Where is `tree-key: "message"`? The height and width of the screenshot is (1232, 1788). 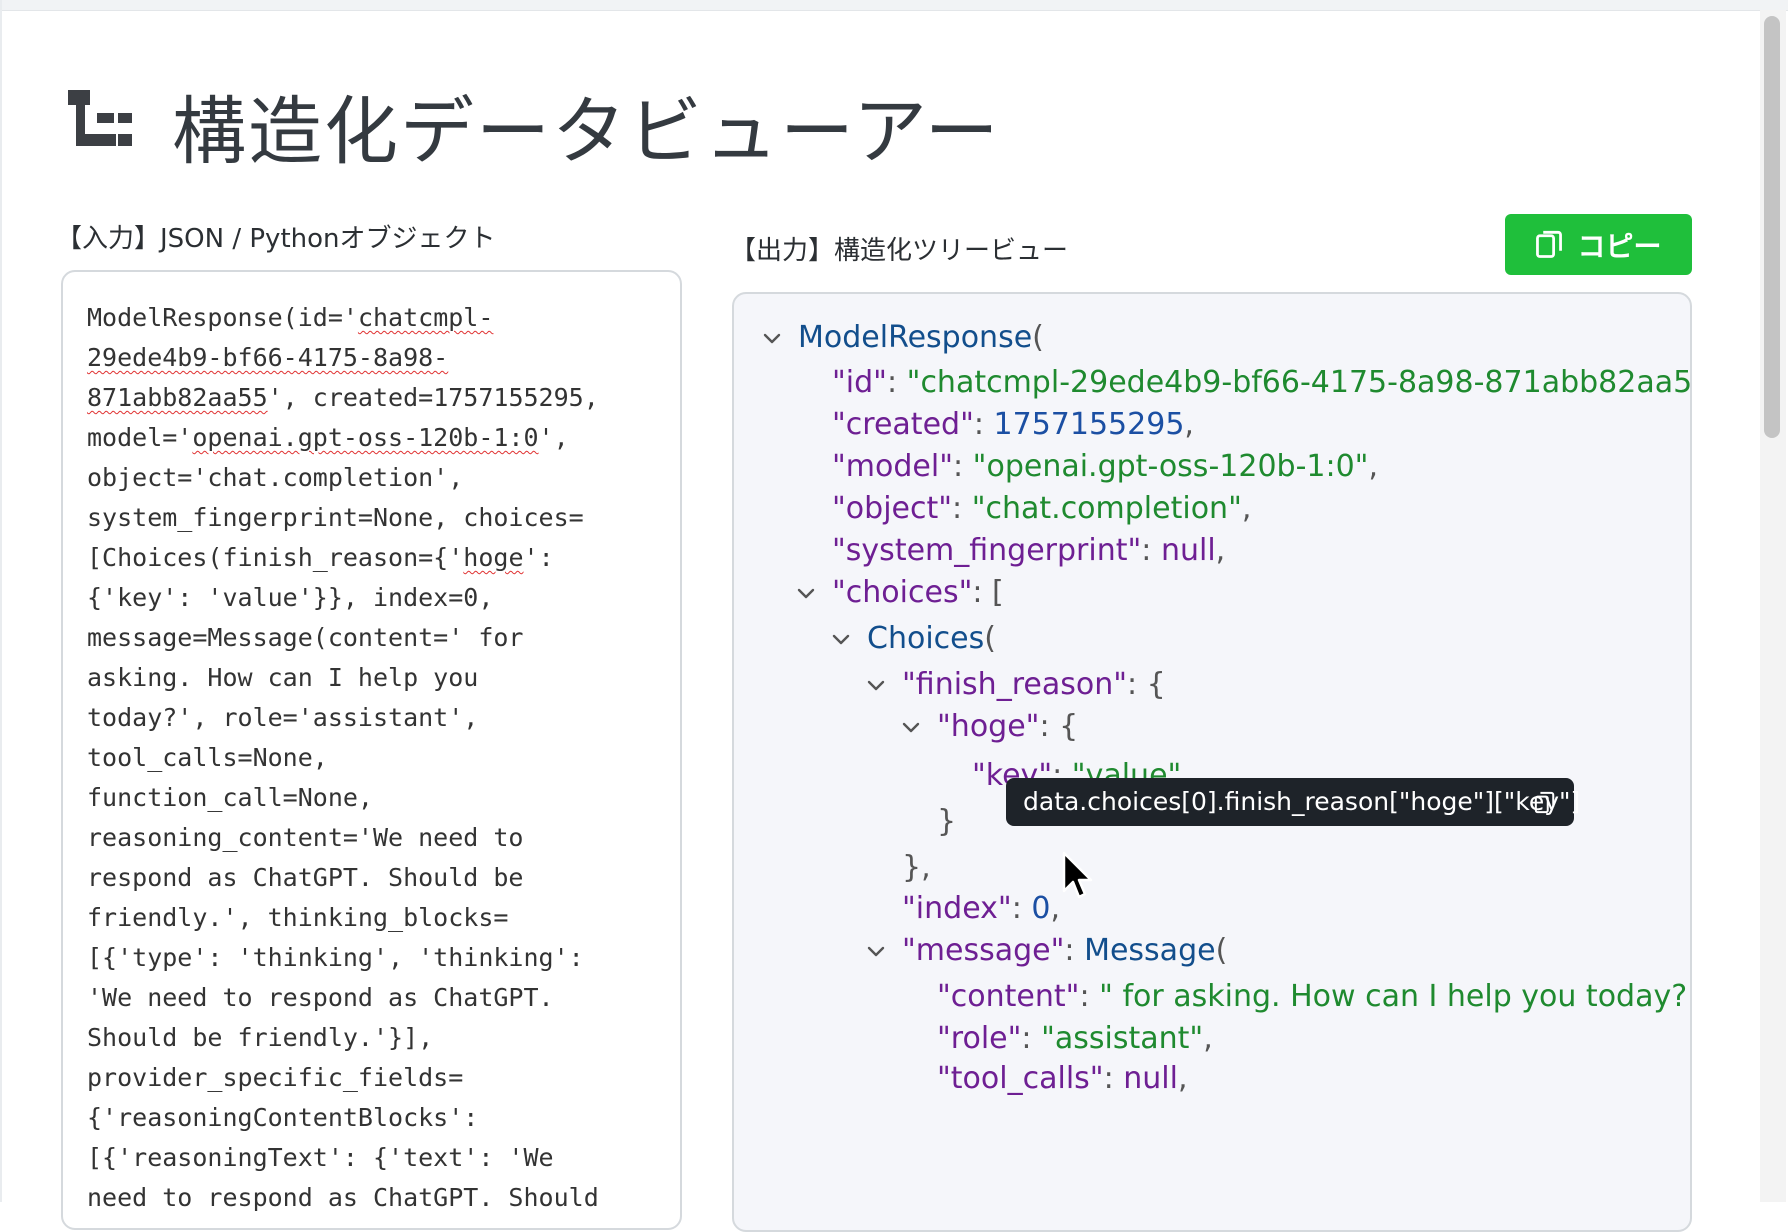 tree-key: "message" is located at coordinates (983, 950).